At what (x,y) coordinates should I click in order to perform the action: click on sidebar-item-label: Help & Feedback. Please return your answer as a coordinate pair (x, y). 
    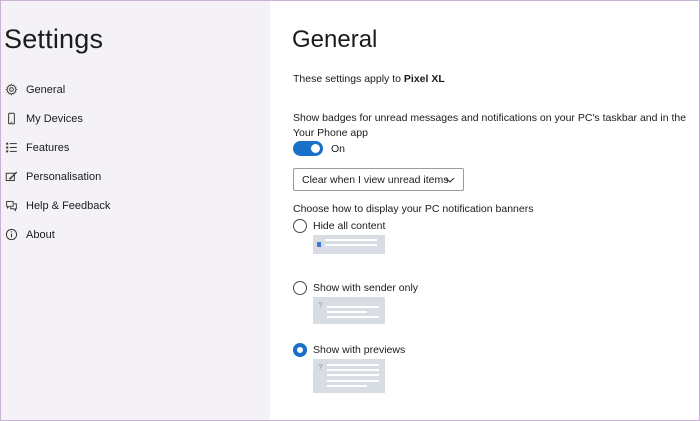
    Looking at the image, I should click on (68, 205).